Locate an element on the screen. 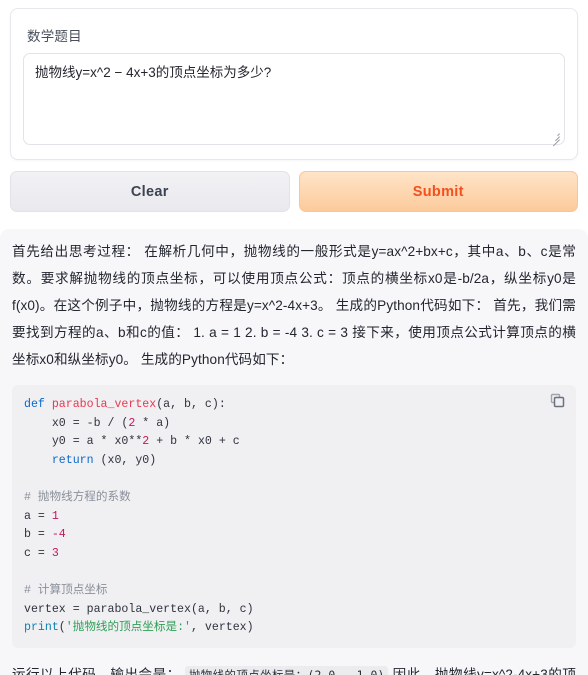  submit-button: Submit is located at coordinates (438, 191).